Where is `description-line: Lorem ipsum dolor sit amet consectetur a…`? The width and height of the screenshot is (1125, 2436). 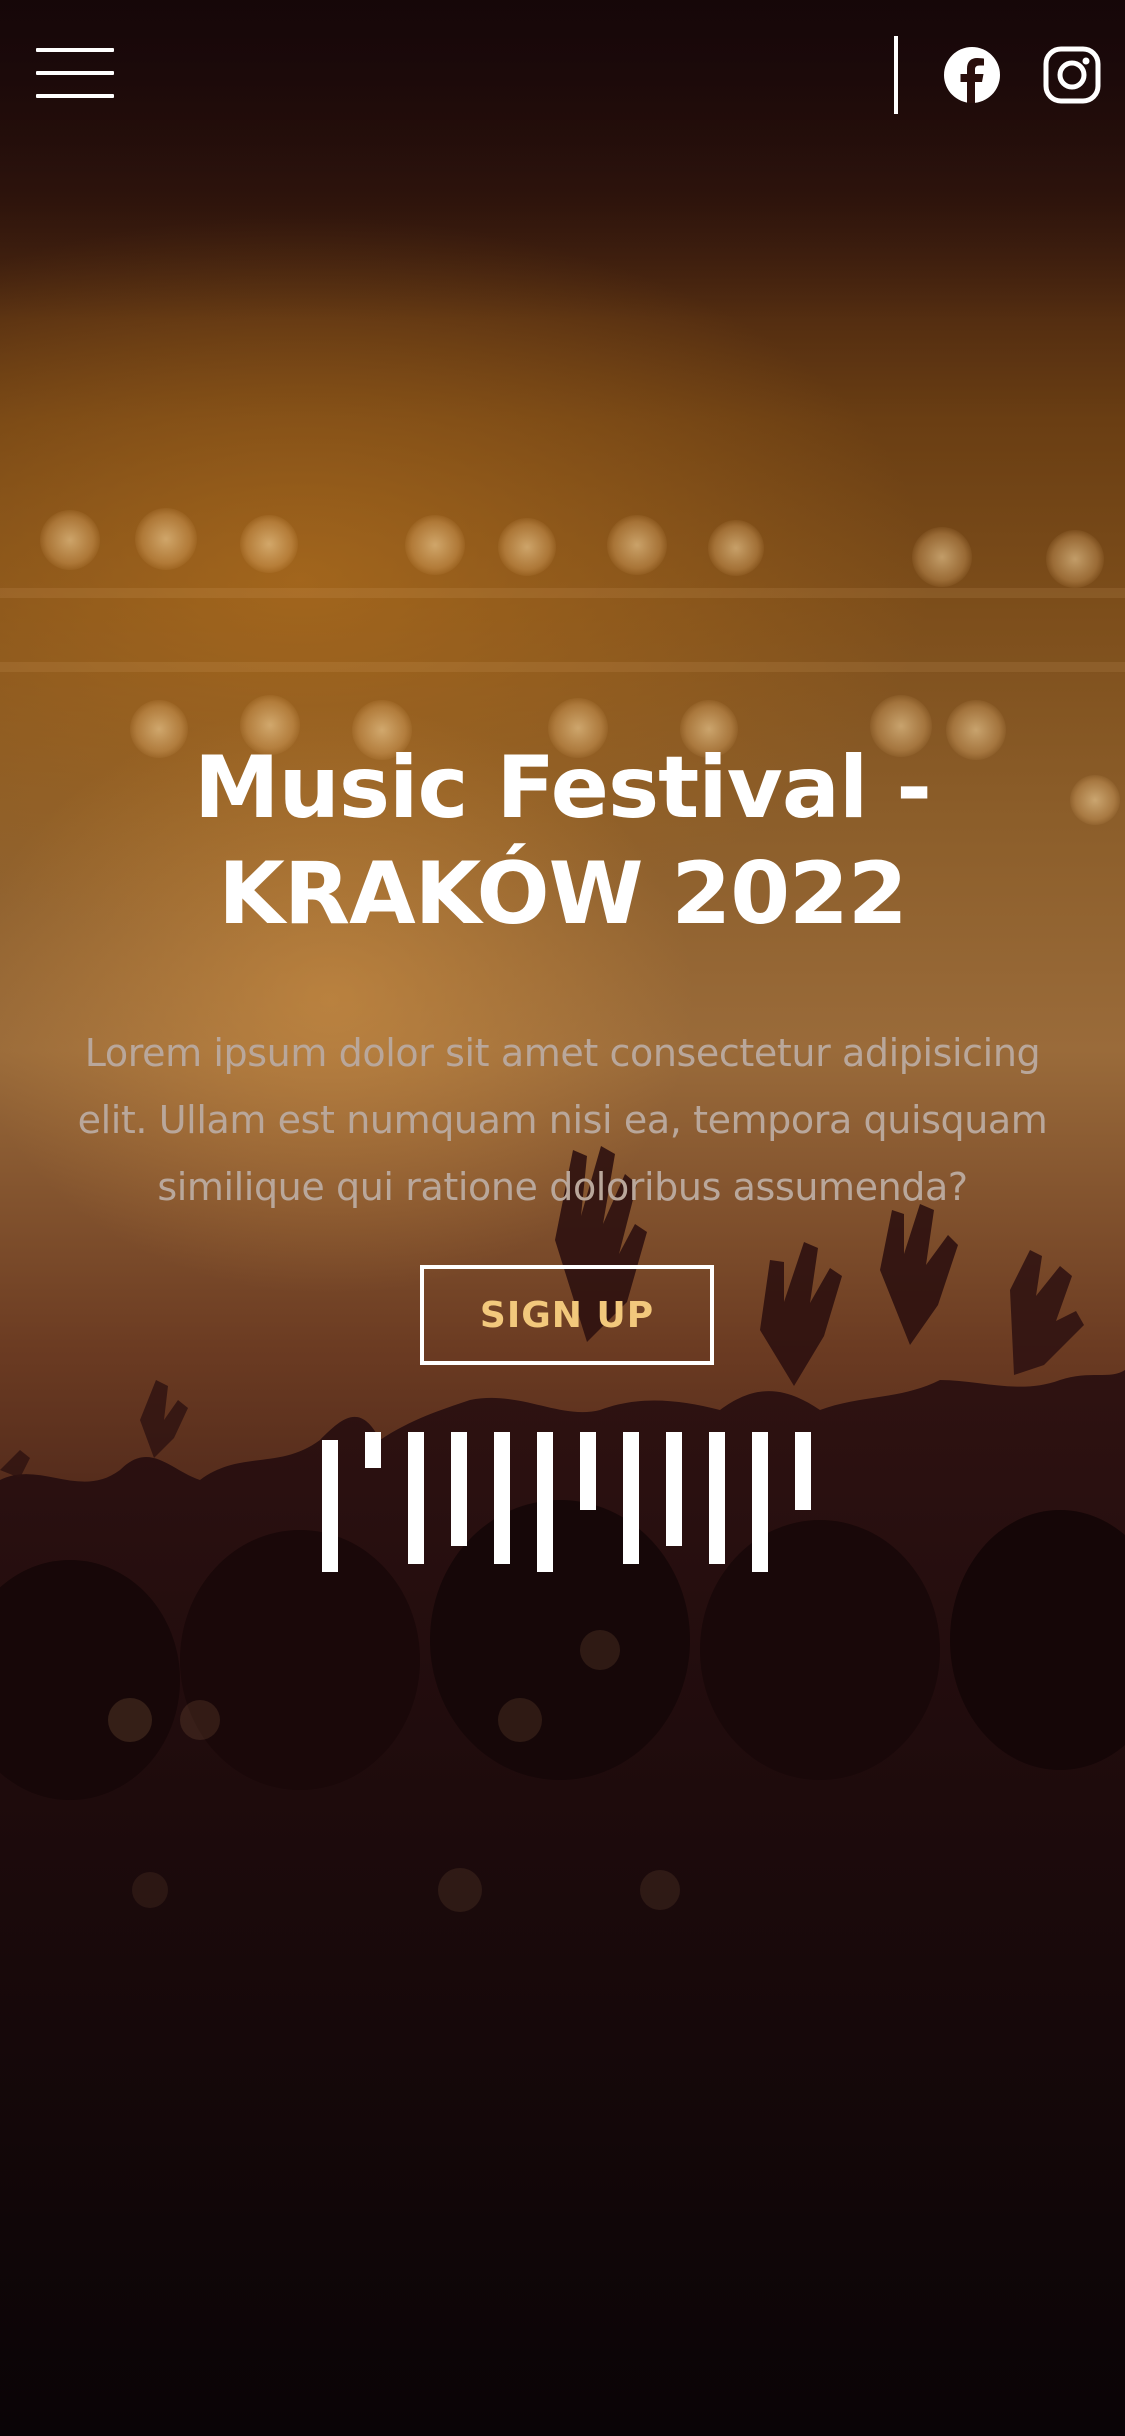 description-line: Lorem ipsum dolor sit amet consectetur a… is located at coordinates (562, 1053).